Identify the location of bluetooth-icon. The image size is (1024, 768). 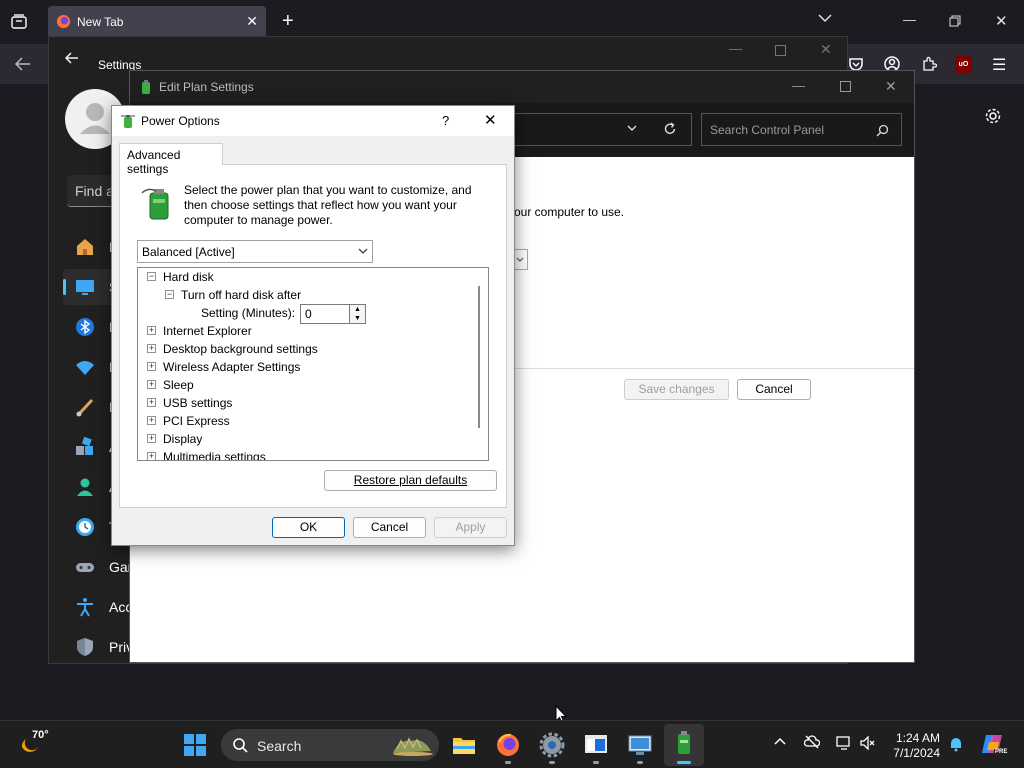
(85, 327).